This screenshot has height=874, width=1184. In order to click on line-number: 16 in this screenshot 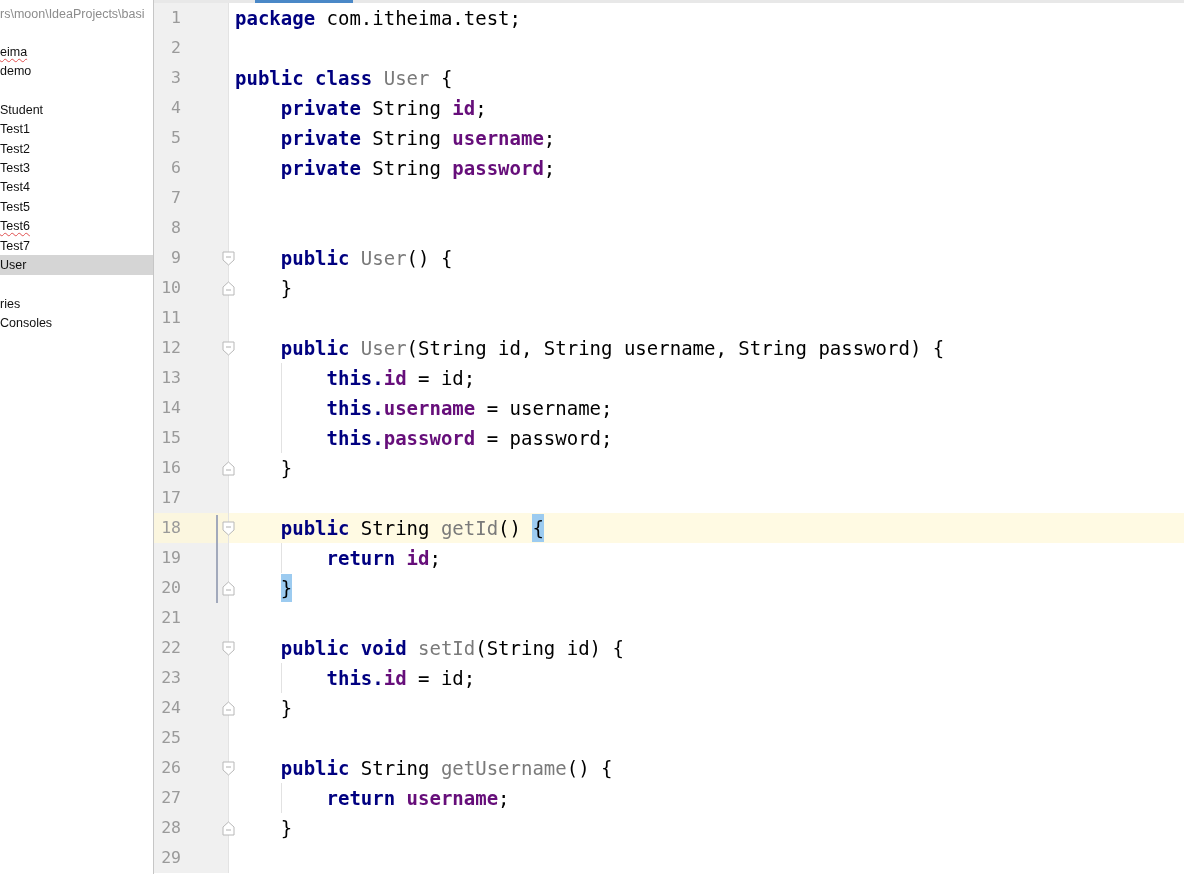, I will do `click(171, 468)`.